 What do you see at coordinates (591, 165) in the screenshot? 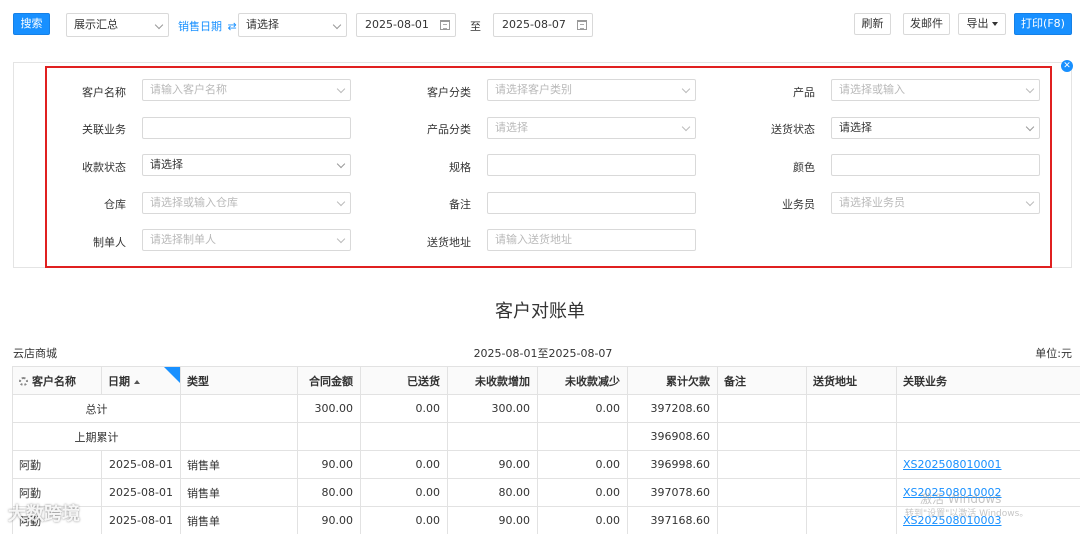
I see `spec-input` at bounding box center [591, 165].